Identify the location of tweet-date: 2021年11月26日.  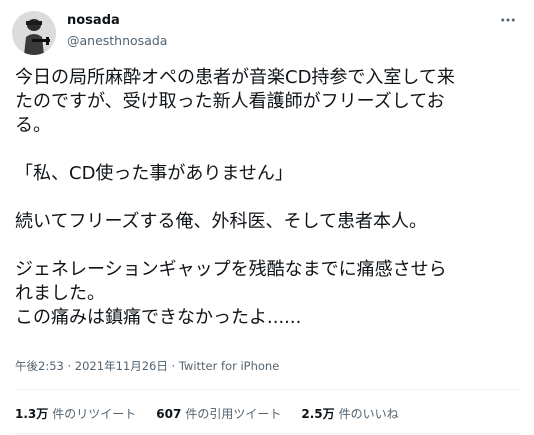
(121, 366).